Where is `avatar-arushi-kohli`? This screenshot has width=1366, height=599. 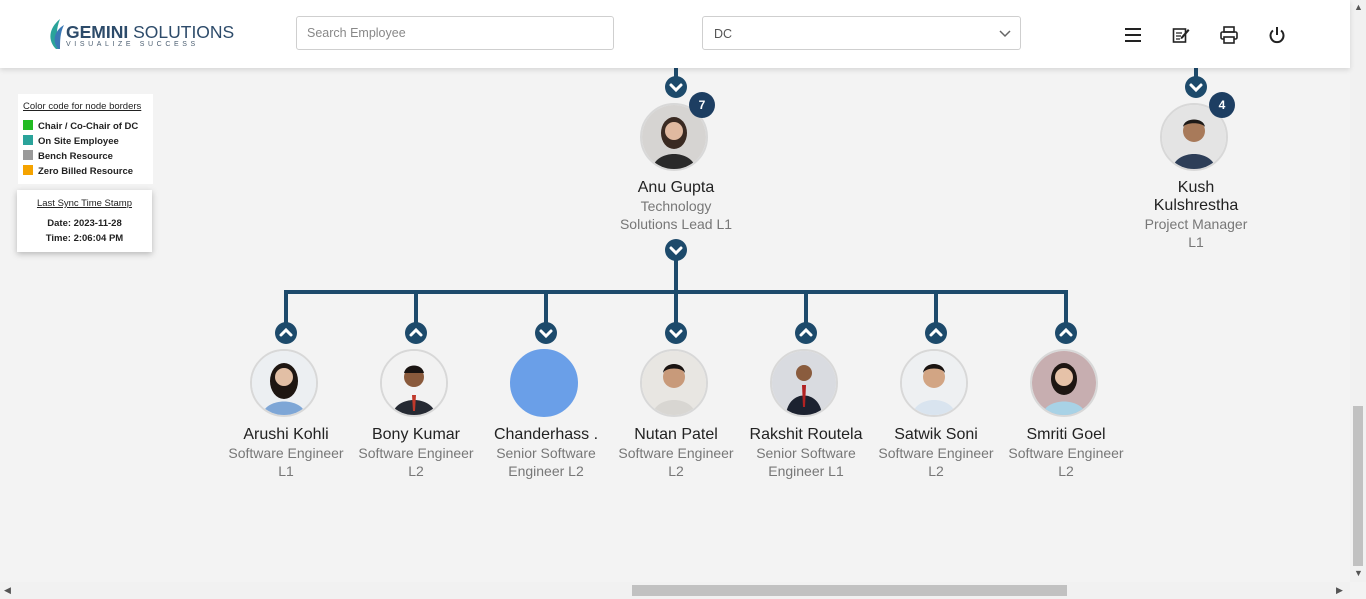
avatar-arushi-kohli is located at coordinates (284, 383).